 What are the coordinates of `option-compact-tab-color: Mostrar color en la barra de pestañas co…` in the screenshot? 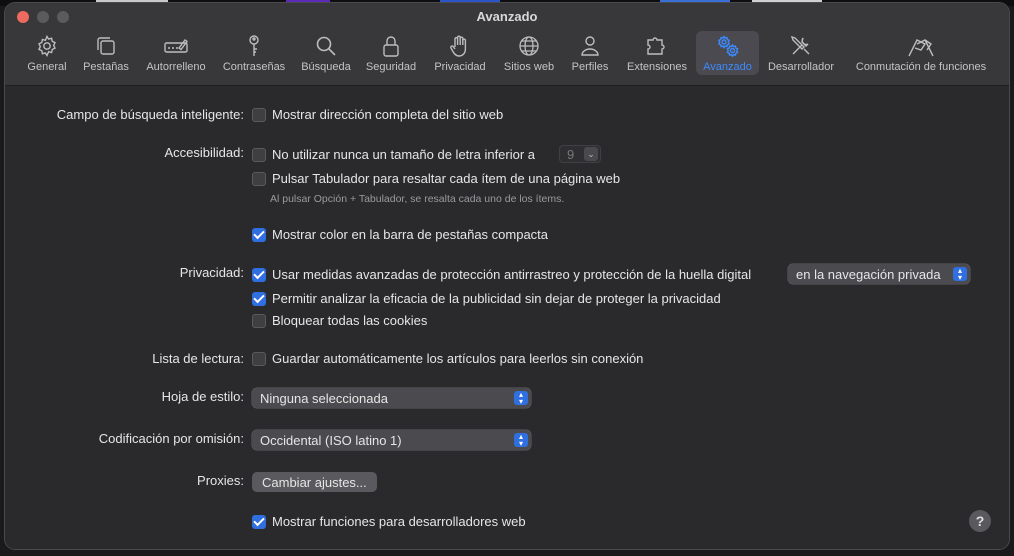 It's located at (400, 234).